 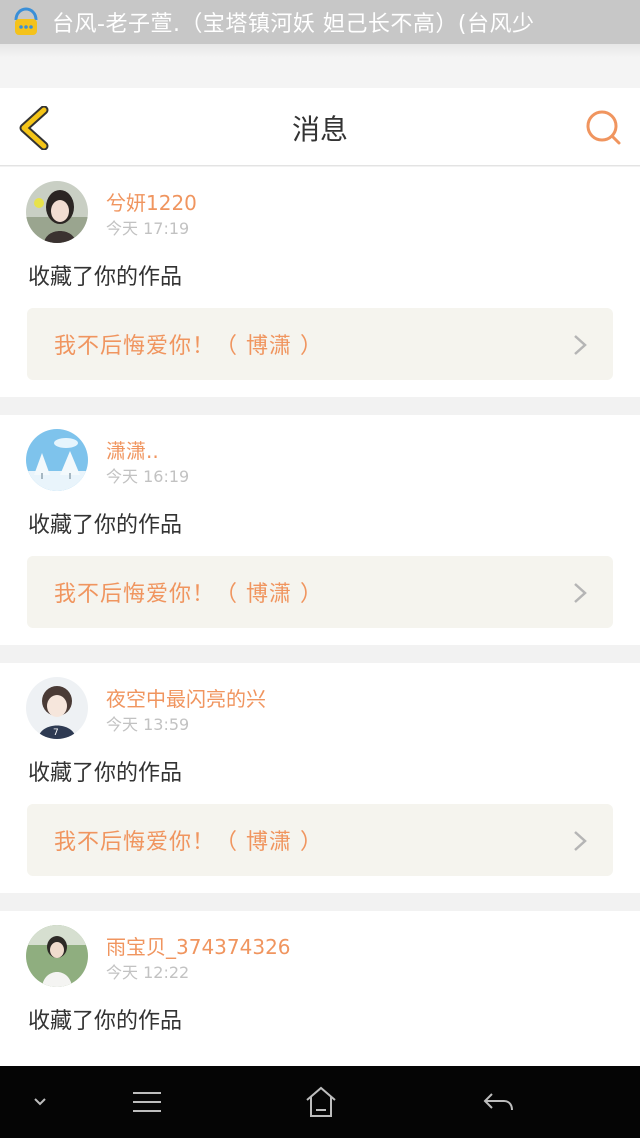 I want to click on timestamp: 今天 16:19, so click(x=148, y=476).